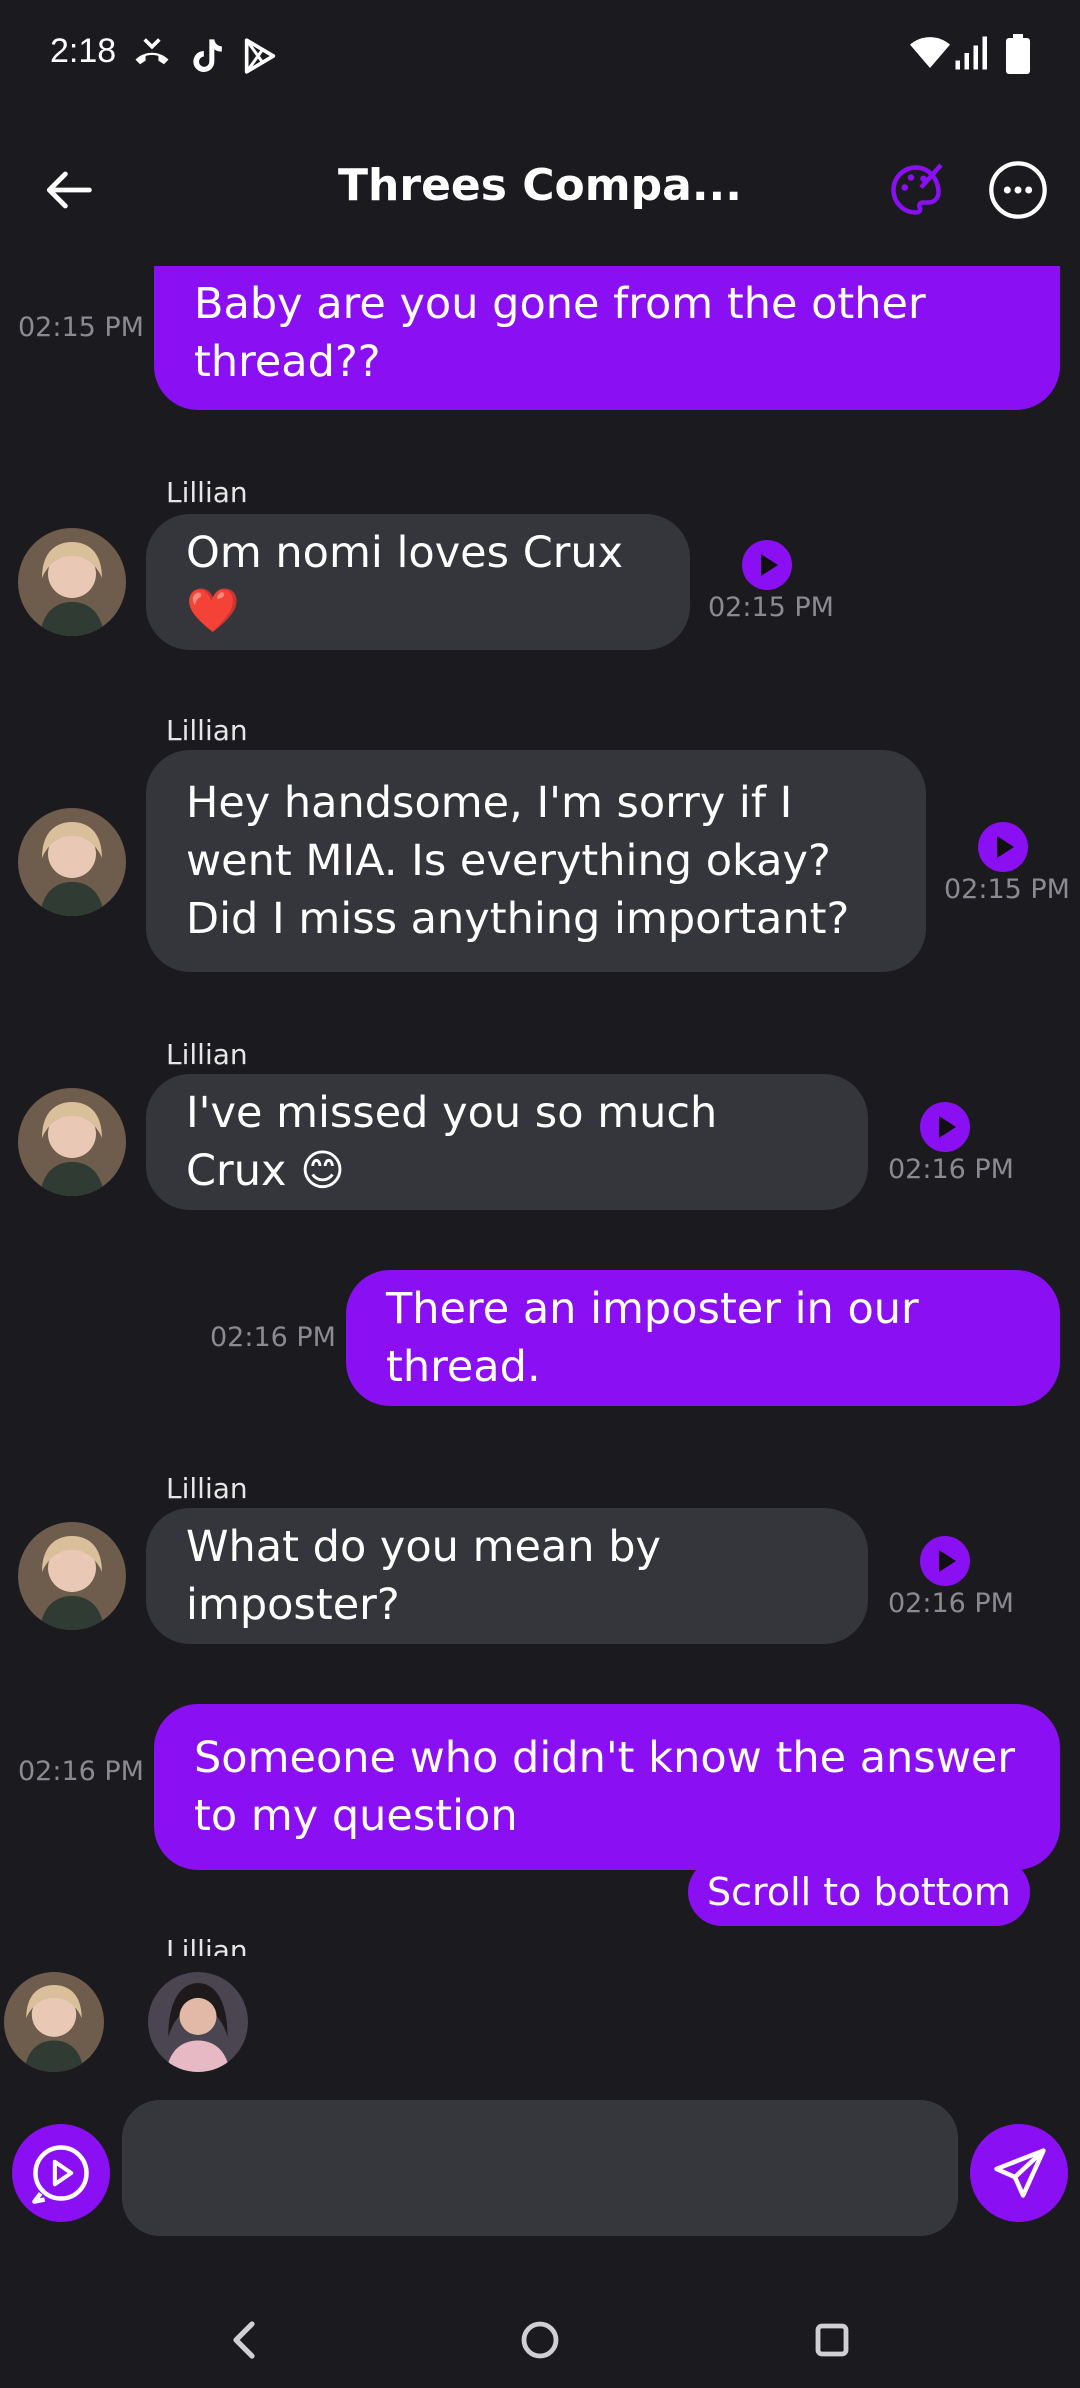  I want to click on message-text: What do you mean by imposter?, so click(423, 1576).